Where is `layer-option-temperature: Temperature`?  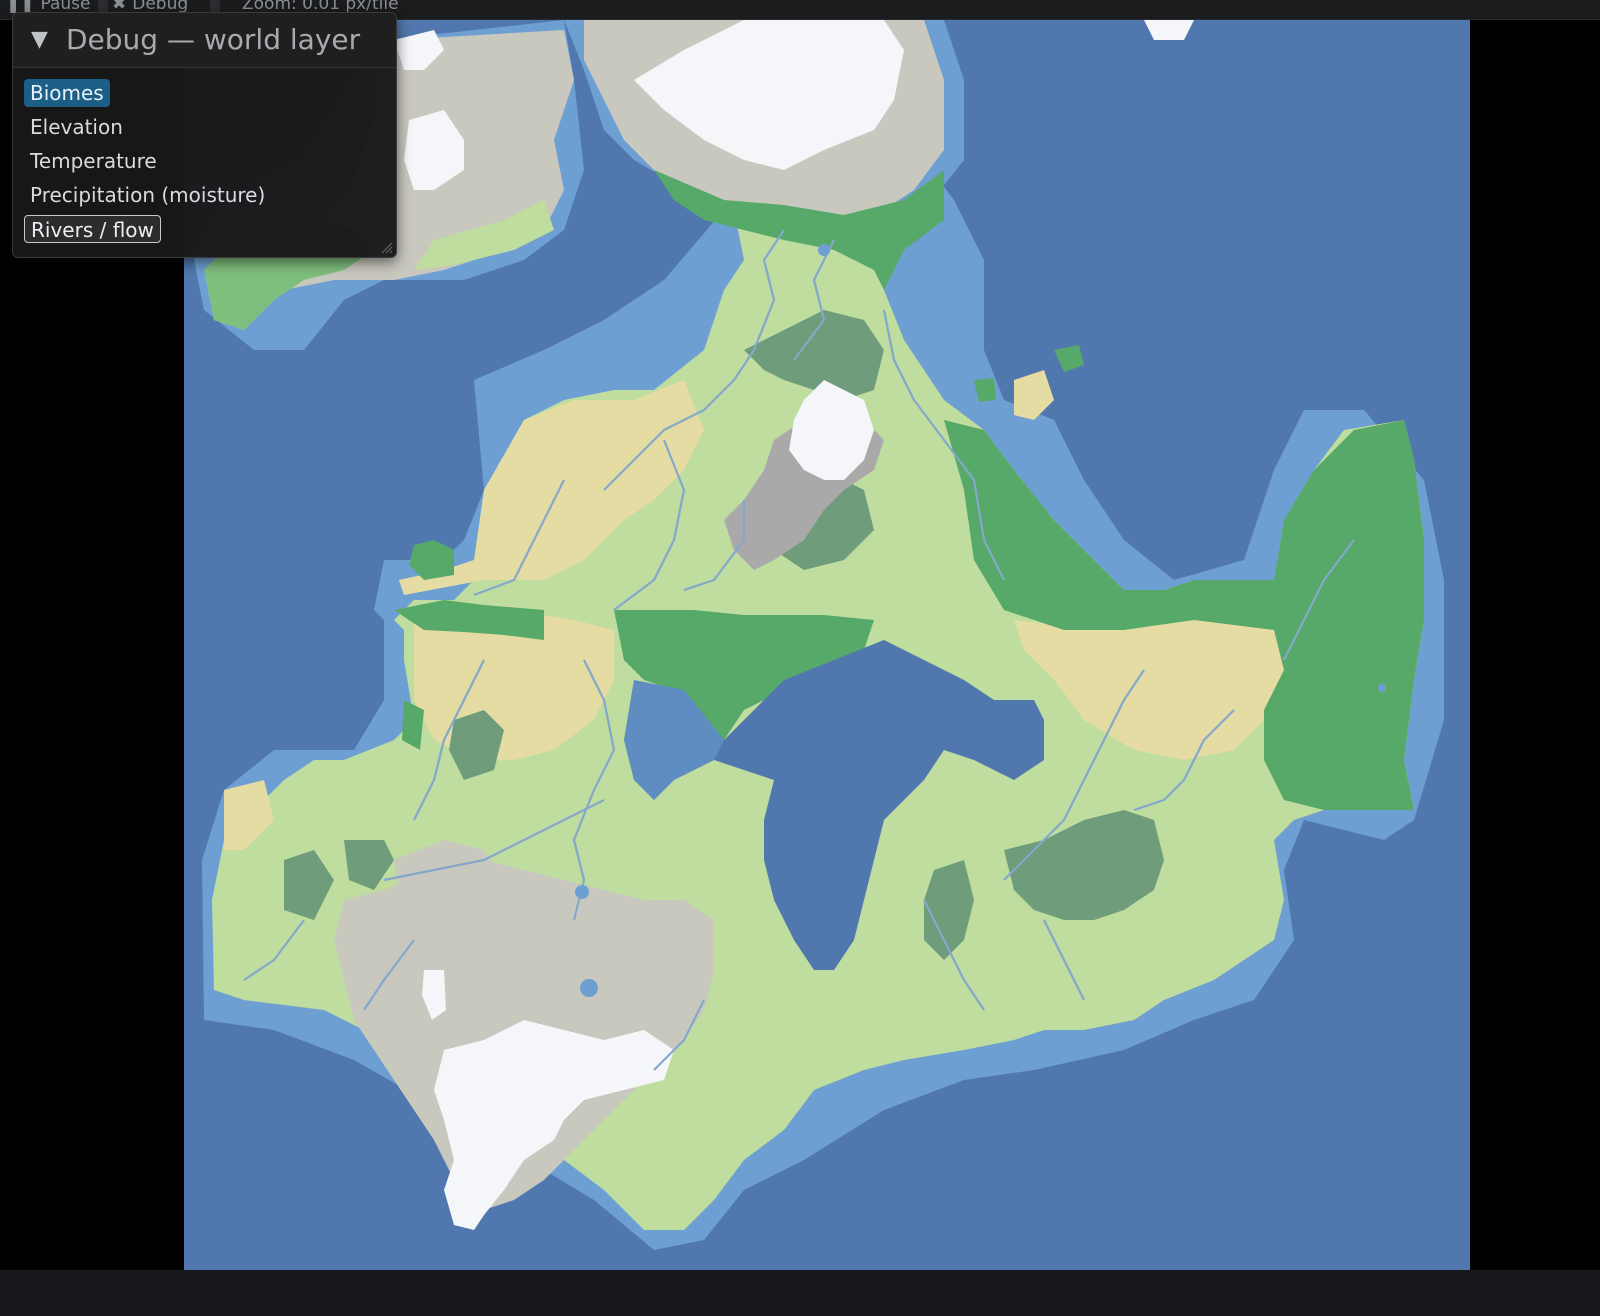 layer-option-temperature: Temperature is located at coordinates (93, 161).